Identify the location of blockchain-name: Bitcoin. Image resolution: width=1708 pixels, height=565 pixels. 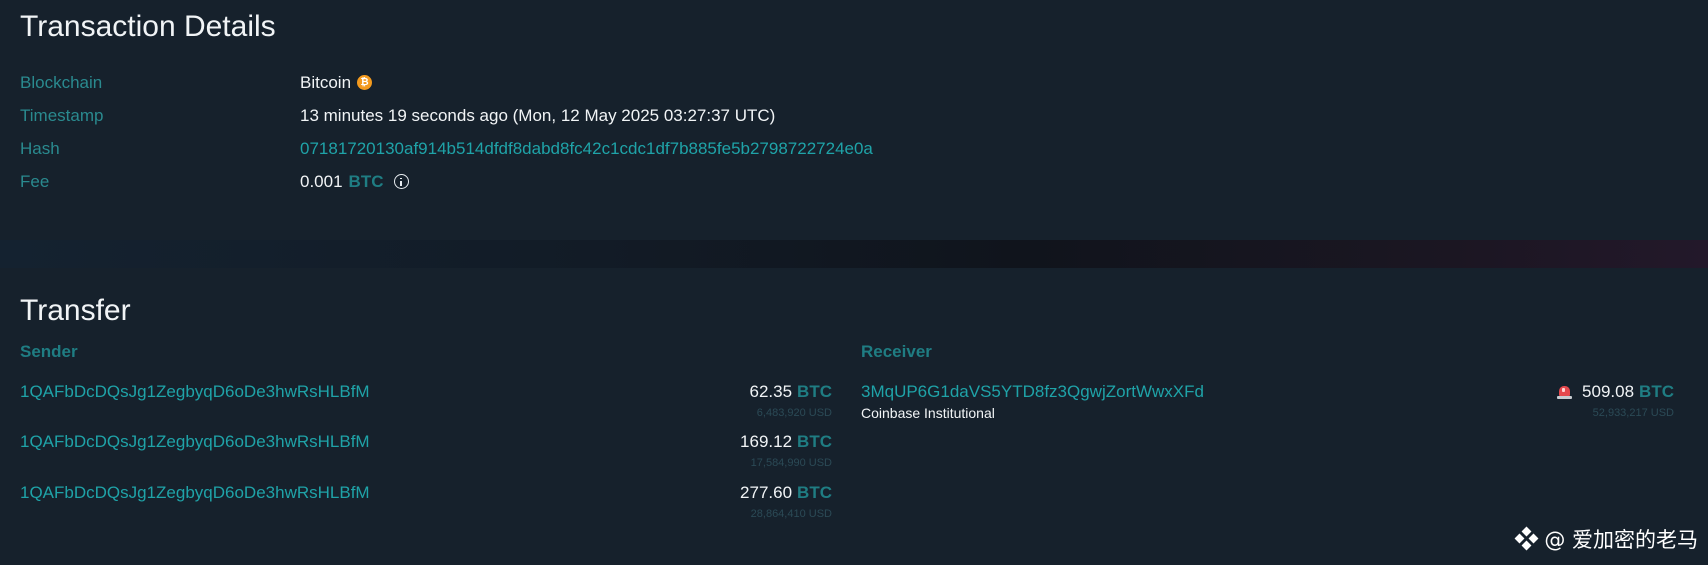
(326, 82).